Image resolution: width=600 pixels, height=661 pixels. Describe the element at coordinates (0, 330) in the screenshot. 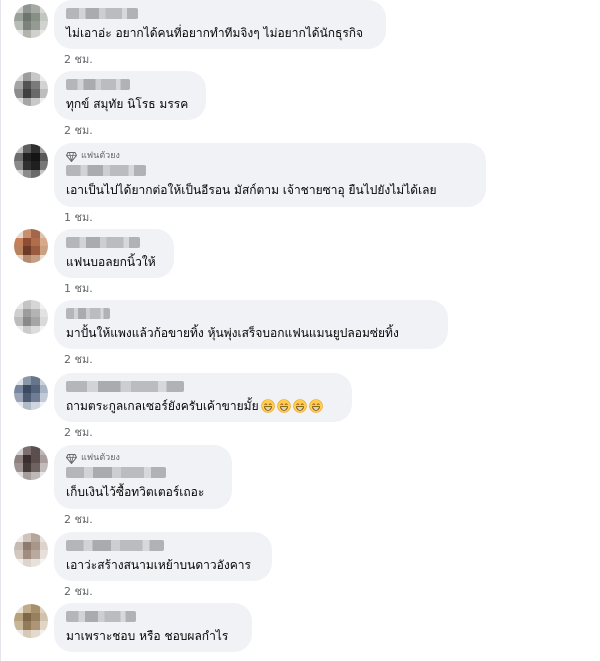

I see `thread-border` at that location.